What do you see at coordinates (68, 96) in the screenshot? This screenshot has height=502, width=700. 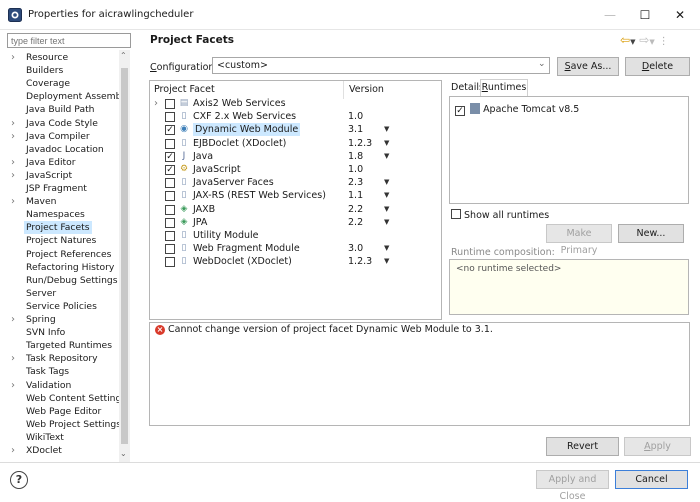 I see `sidebar-item: Deployment Assembly` at bounding box center [68, 96].